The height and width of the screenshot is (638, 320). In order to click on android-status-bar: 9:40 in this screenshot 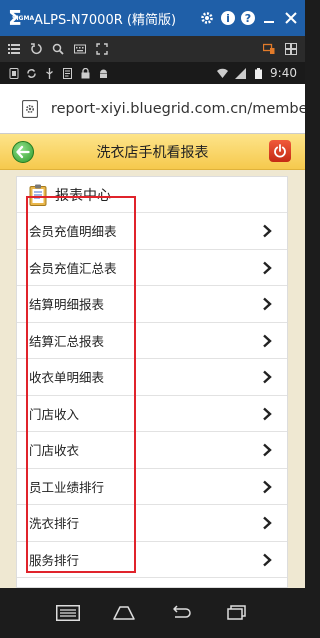, I will do `click(152, 73)`.